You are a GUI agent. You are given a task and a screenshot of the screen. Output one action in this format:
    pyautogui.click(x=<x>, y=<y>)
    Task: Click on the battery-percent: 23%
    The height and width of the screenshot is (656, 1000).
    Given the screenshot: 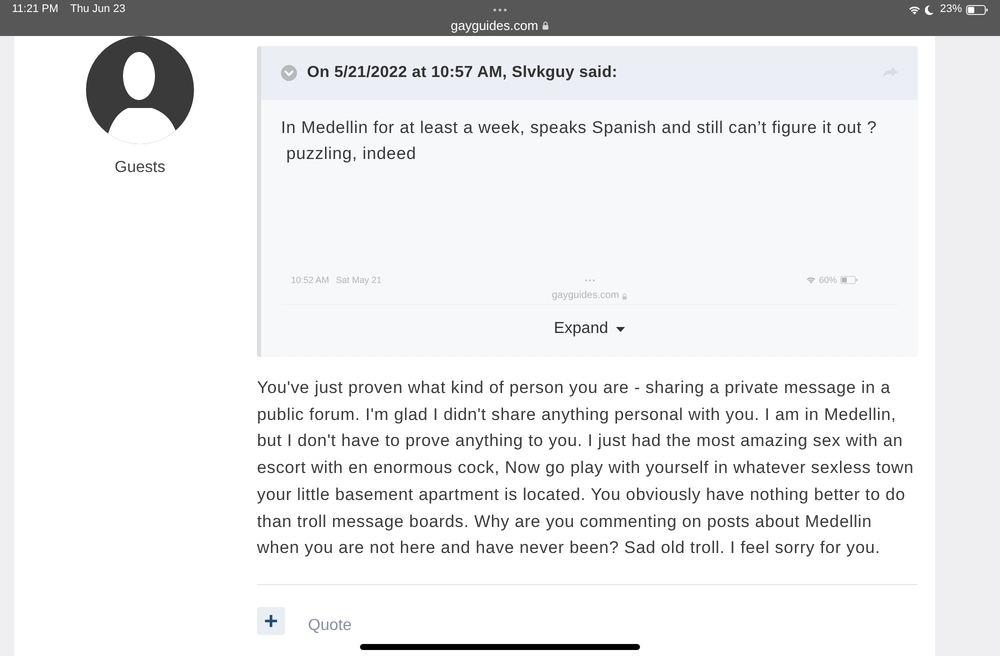 What is the action you would take?
    pyautogui.click(x=951, y=9)
    